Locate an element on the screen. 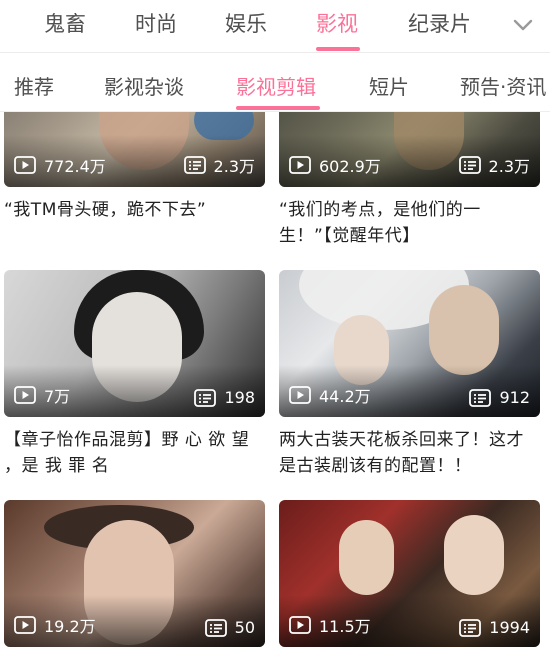  danmaku-count: 912 is located at coordinates (499, 397).